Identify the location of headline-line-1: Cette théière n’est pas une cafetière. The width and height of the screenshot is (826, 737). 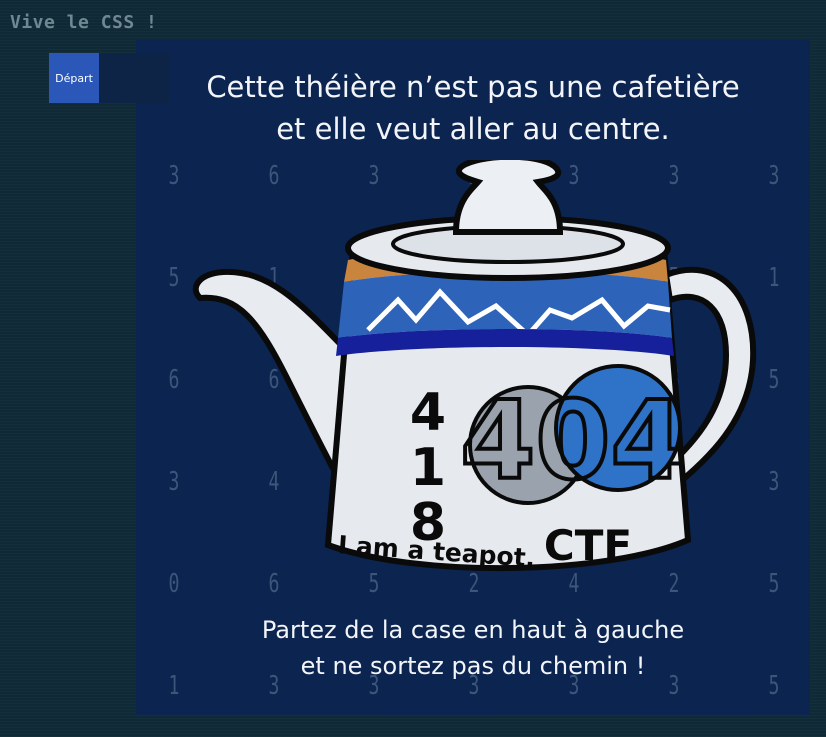
(473, 87).